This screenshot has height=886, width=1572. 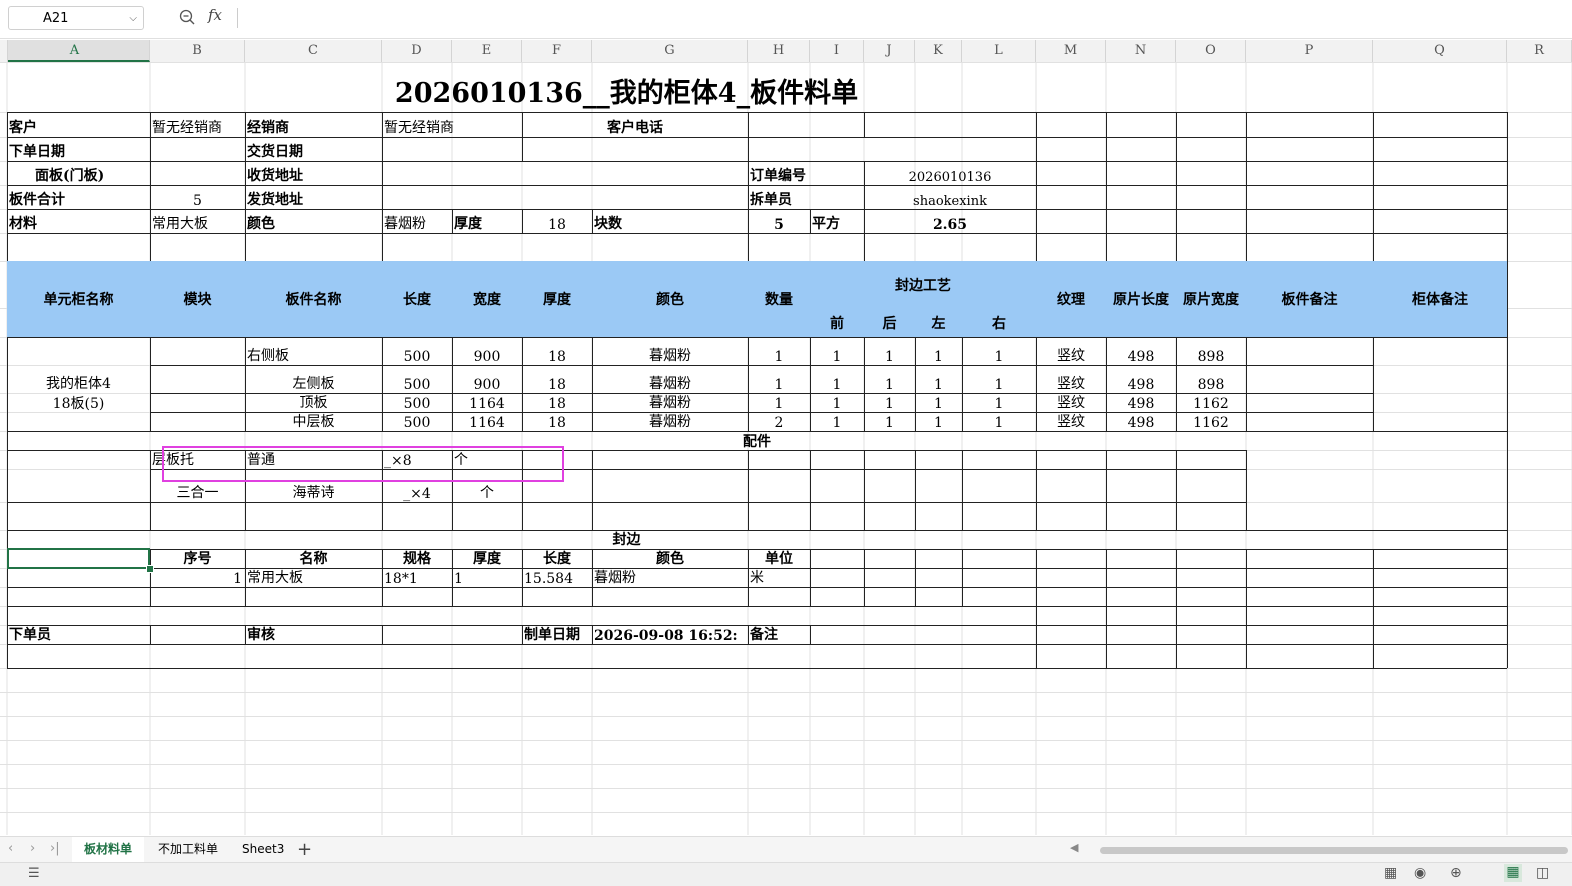 I want to click on delivery-date-label: 交货日期, so click(x=313, y=149).